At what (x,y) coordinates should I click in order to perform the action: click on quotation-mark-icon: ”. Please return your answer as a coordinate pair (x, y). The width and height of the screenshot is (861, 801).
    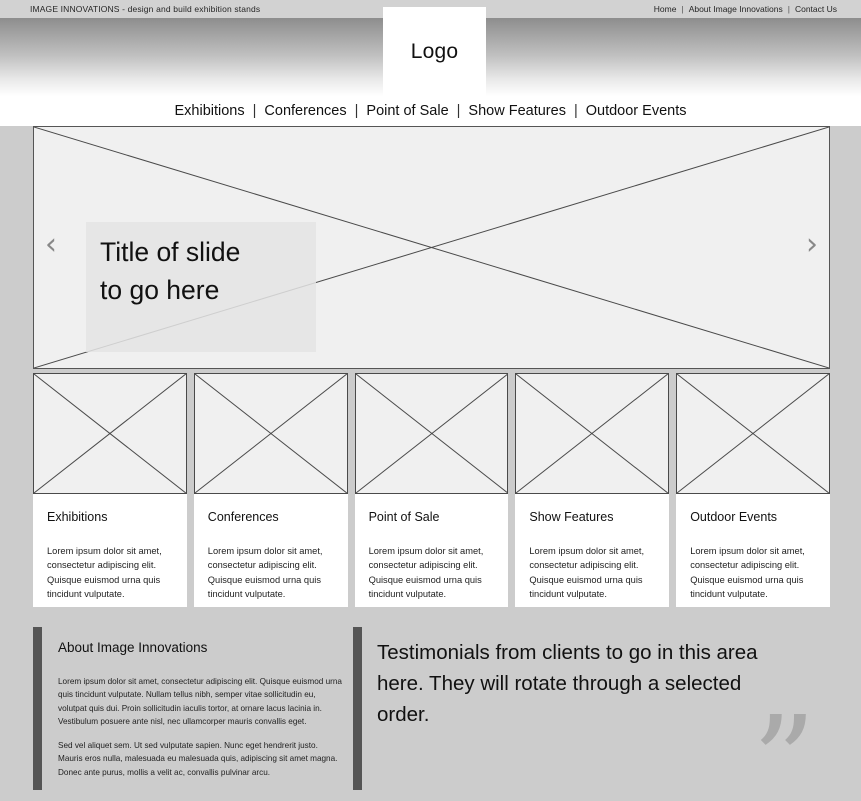
    Looking at the image, I should click on (784, 745).